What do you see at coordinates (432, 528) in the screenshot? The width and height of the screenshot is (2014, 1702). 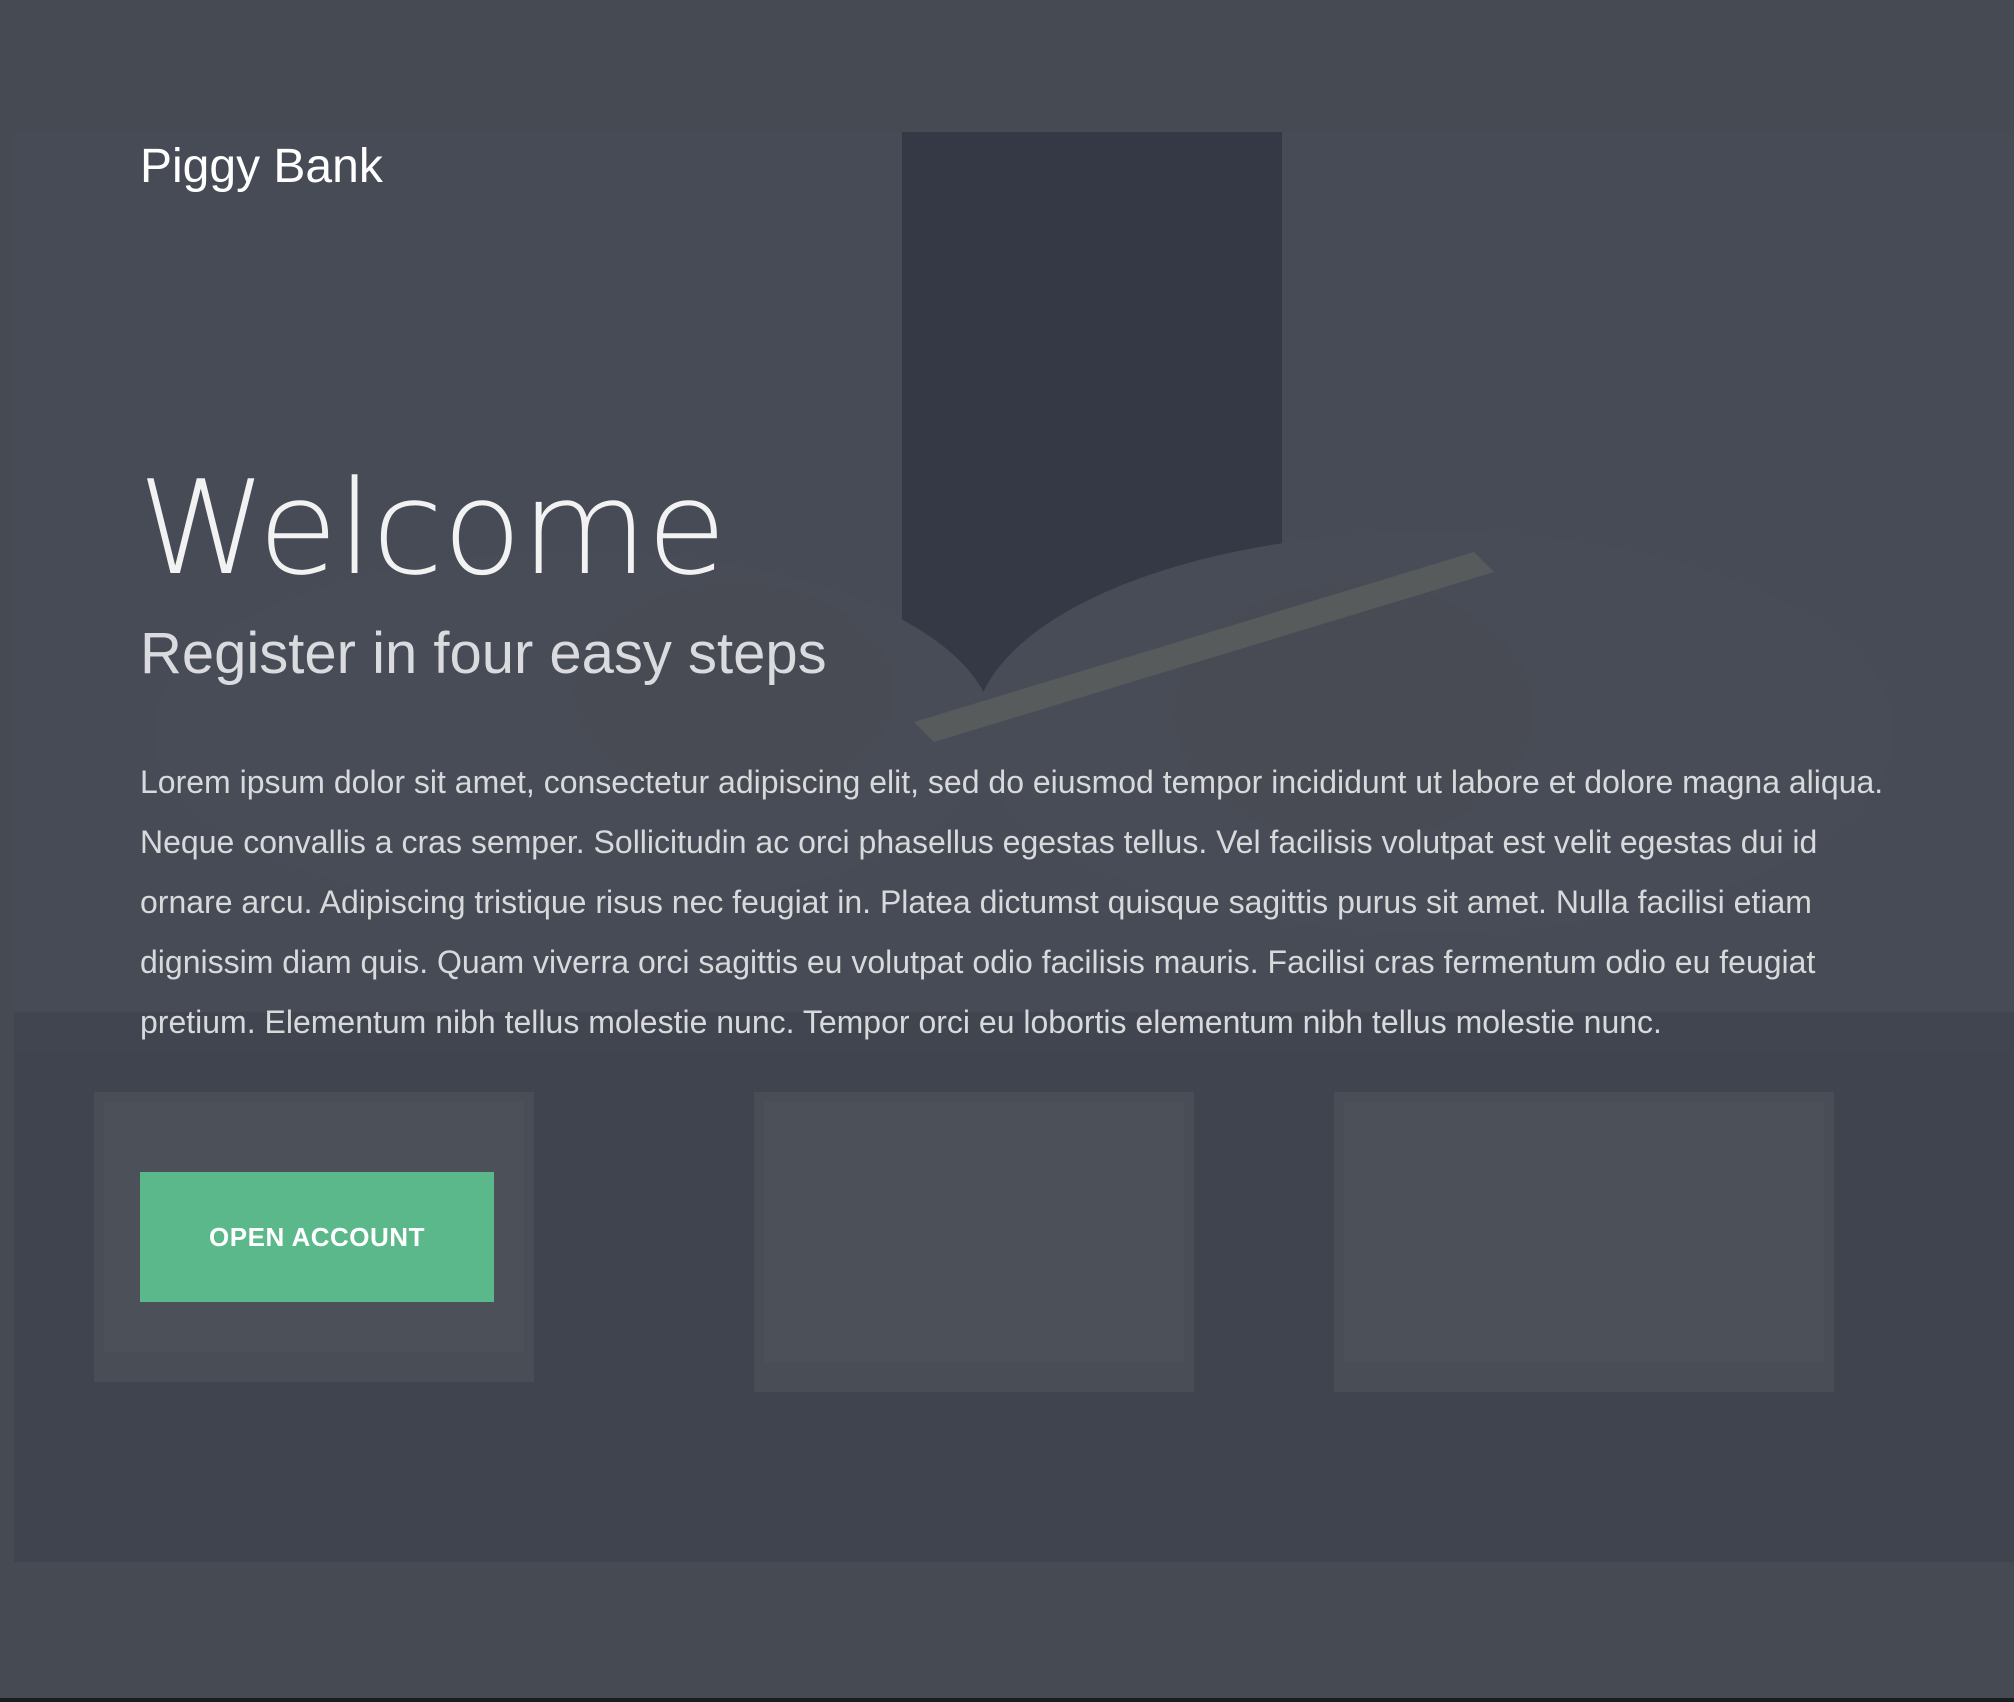 I see `hero-title: Welcome` at bounding box center [432, 528].